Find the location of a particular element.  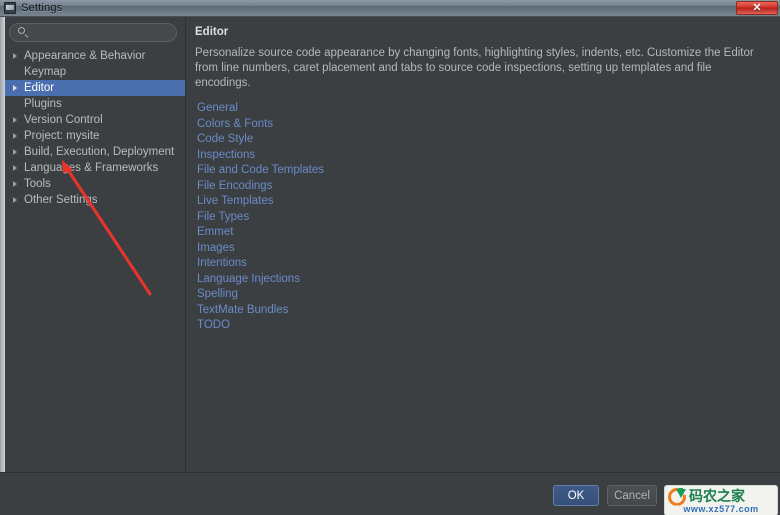

link-todo: TODO is located at coordinates (213, 326).